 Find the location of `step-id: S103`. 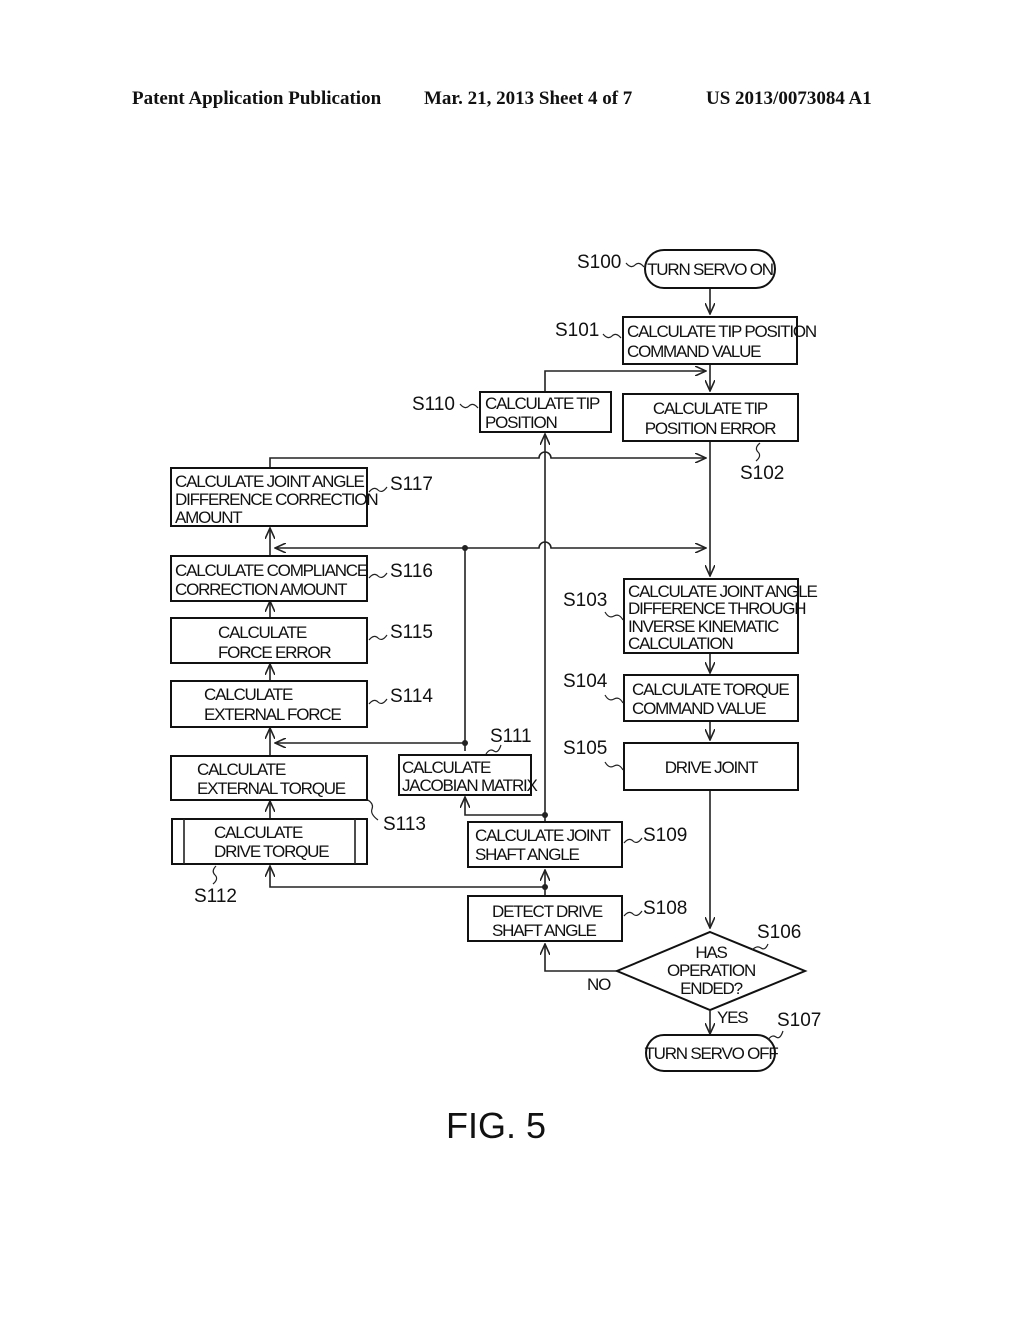

step-id: S103 is located at coordinates (585, 600).